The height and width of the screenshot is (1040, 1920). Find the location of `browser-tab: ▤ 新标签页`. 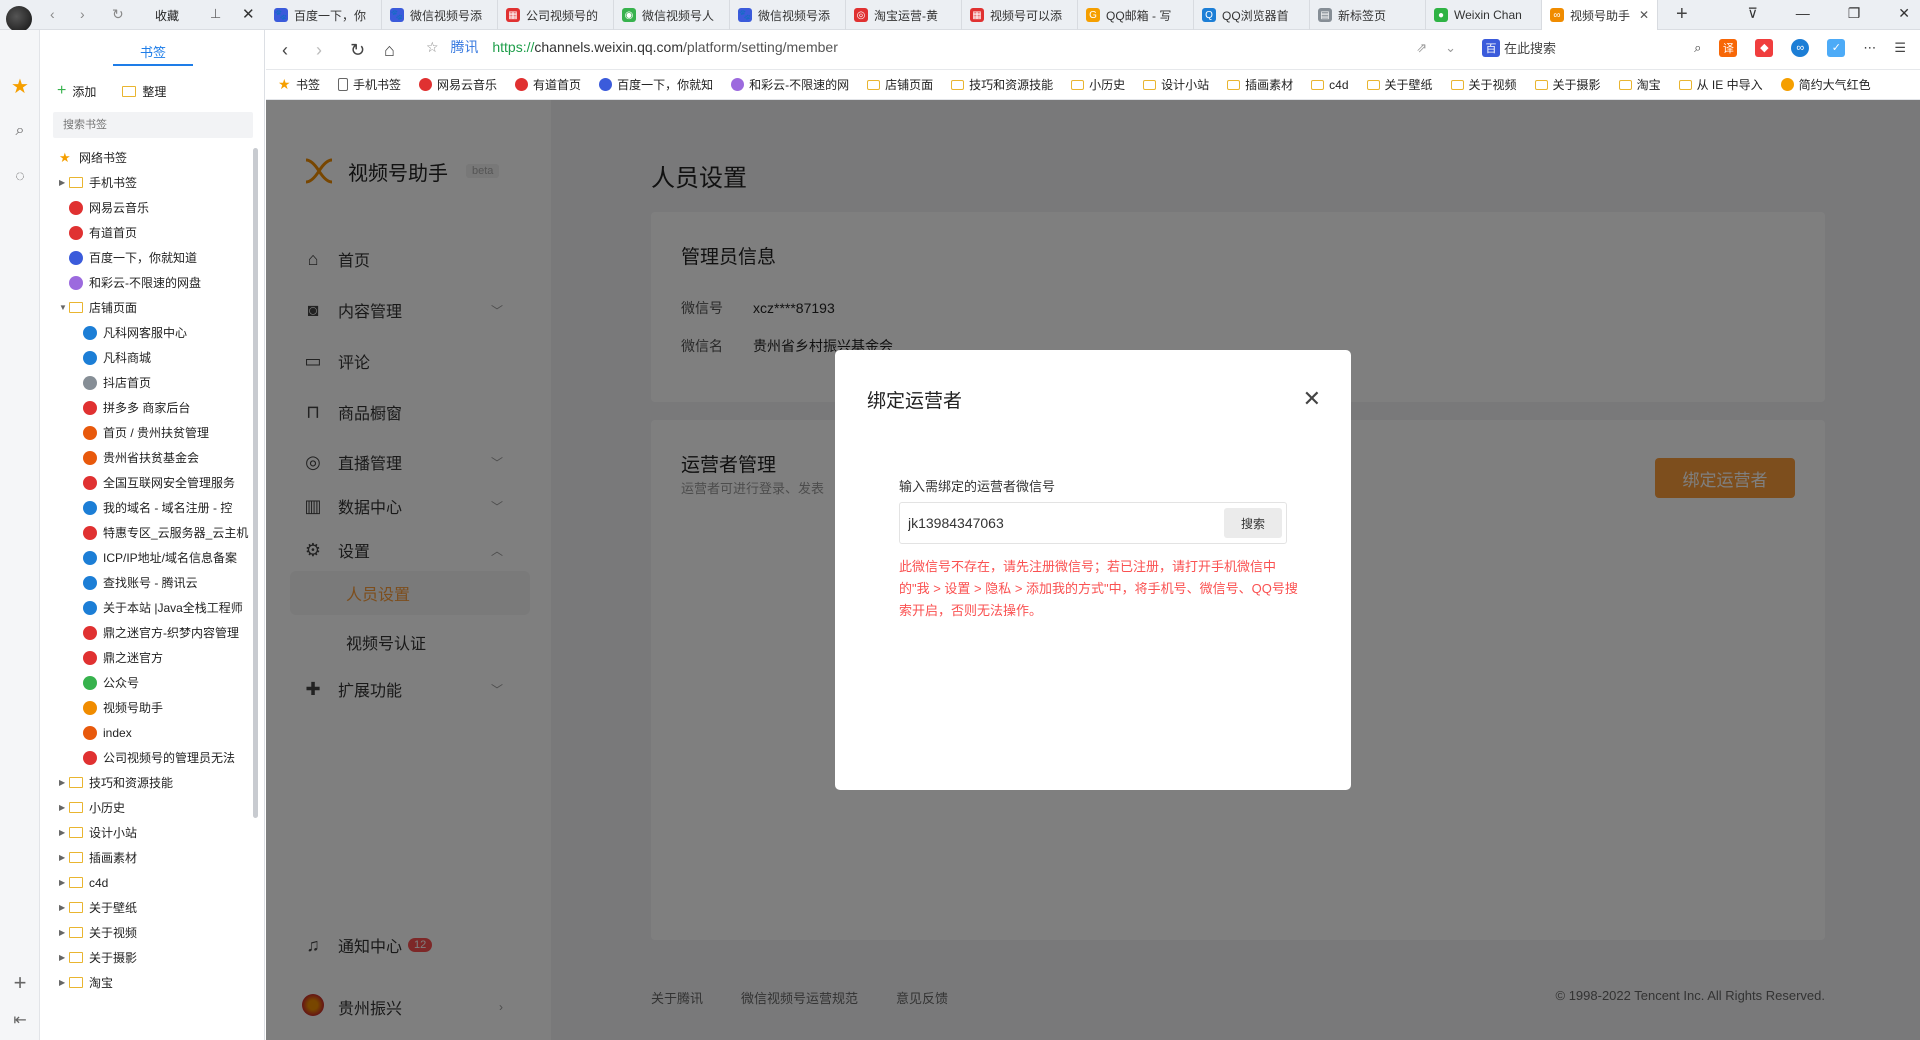

browser-tab: ▤ 新标签页 is located at coordinates (1368, 15).